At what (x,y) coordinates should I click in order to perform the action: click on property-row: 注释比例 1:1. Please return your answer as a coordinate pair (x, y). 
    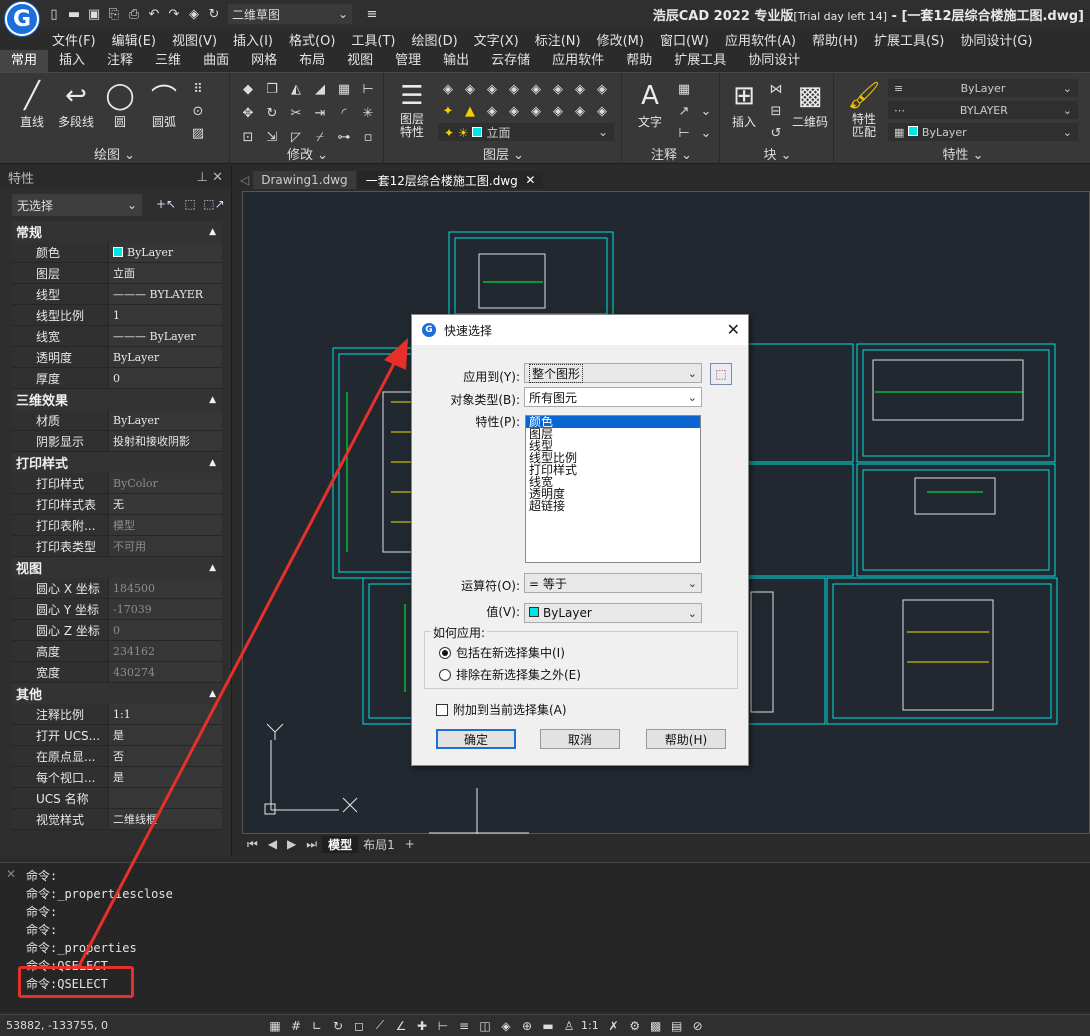
    Looking at the image, I should click on (117, 714).